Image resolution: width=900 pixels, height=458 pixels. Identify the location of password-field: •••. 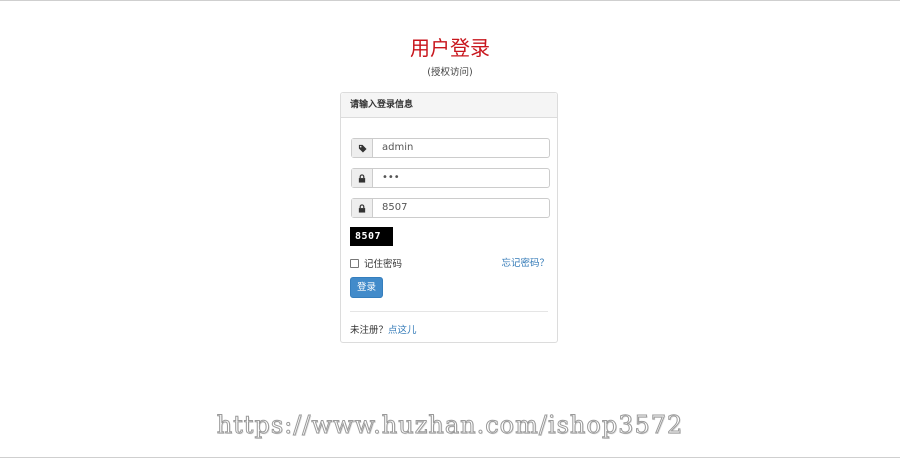
(450, 178).